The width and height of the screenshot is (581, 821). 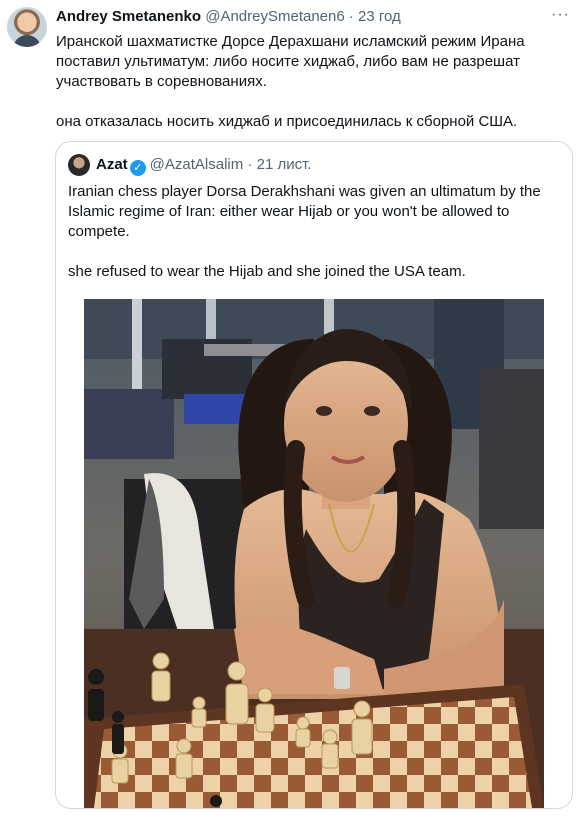 I want to click on tweet-timestamp: 23 год, so click(x=379, y=16).